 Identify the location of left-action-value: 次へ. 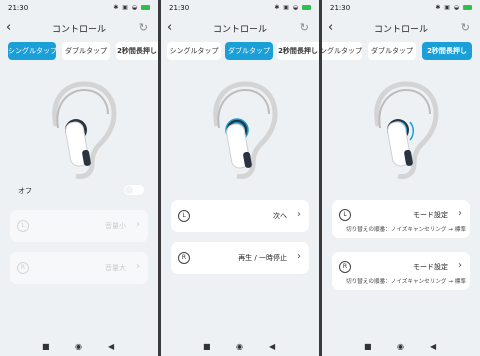
(280, 216).